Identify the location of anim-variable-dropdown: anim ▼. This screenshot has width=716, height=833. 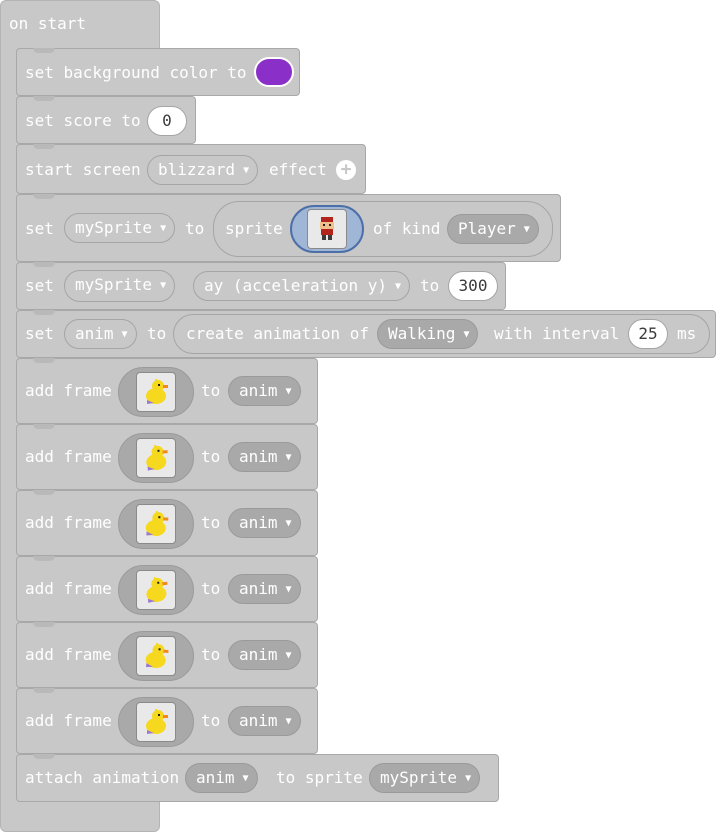
(100, 334).